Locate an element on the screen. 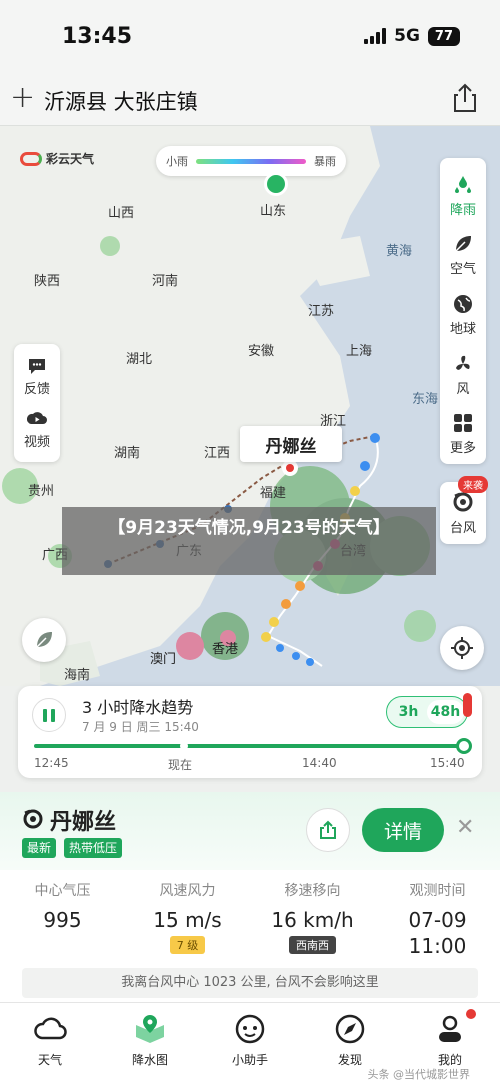 The height and width of the screenshot is (1083, 500). crosshair-icon is located at coordinates (462, 648).